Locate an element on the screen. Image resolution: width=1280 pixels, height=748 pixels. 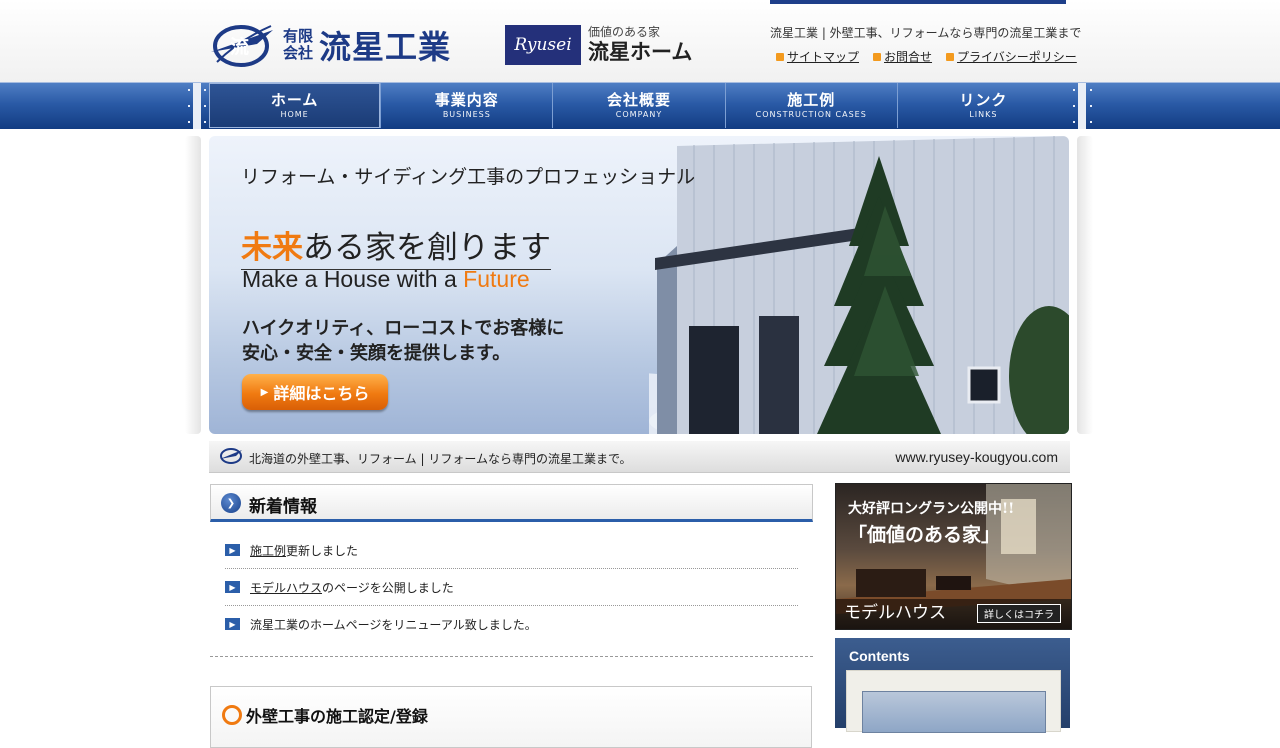
company-kind-line2: 会社 is located at coordinates (298, 53).